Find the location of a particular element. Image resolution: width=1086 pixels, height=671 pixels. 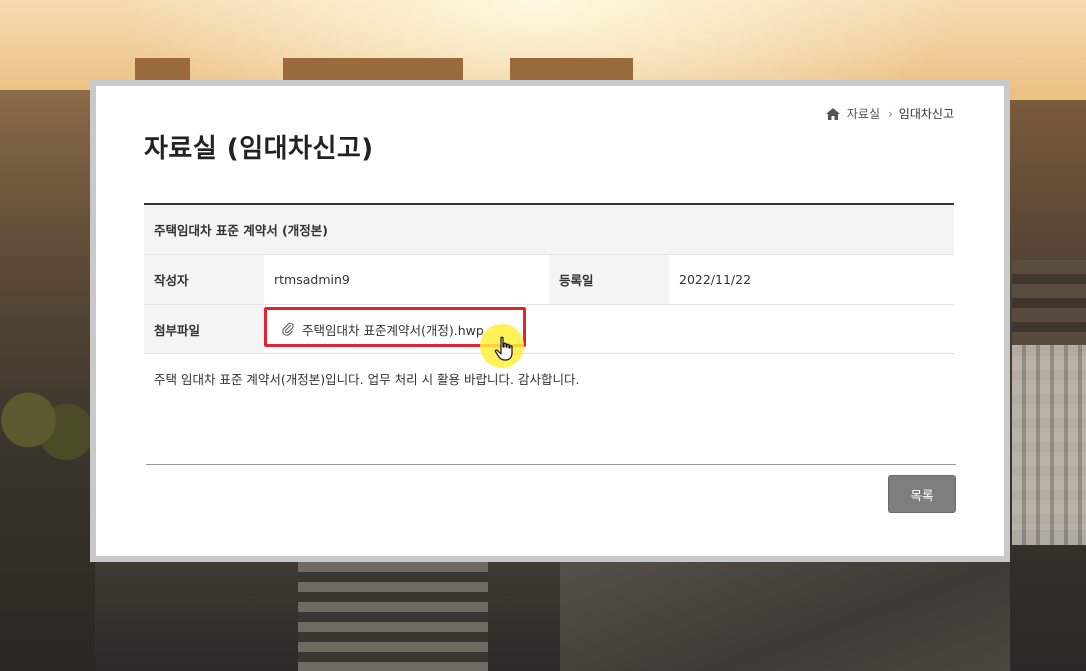

background-trees is located at coordinates (47, 420).